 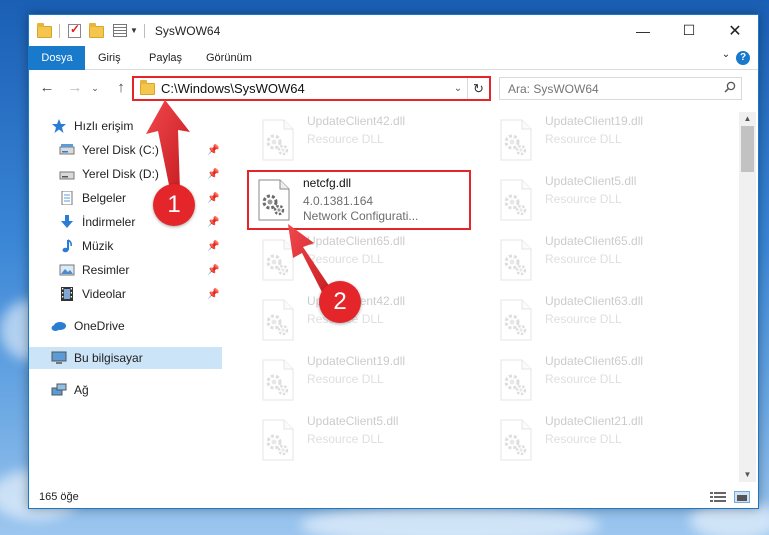 I want to click on sidebar-item-label: Ağ, so click(x=81, y=390).